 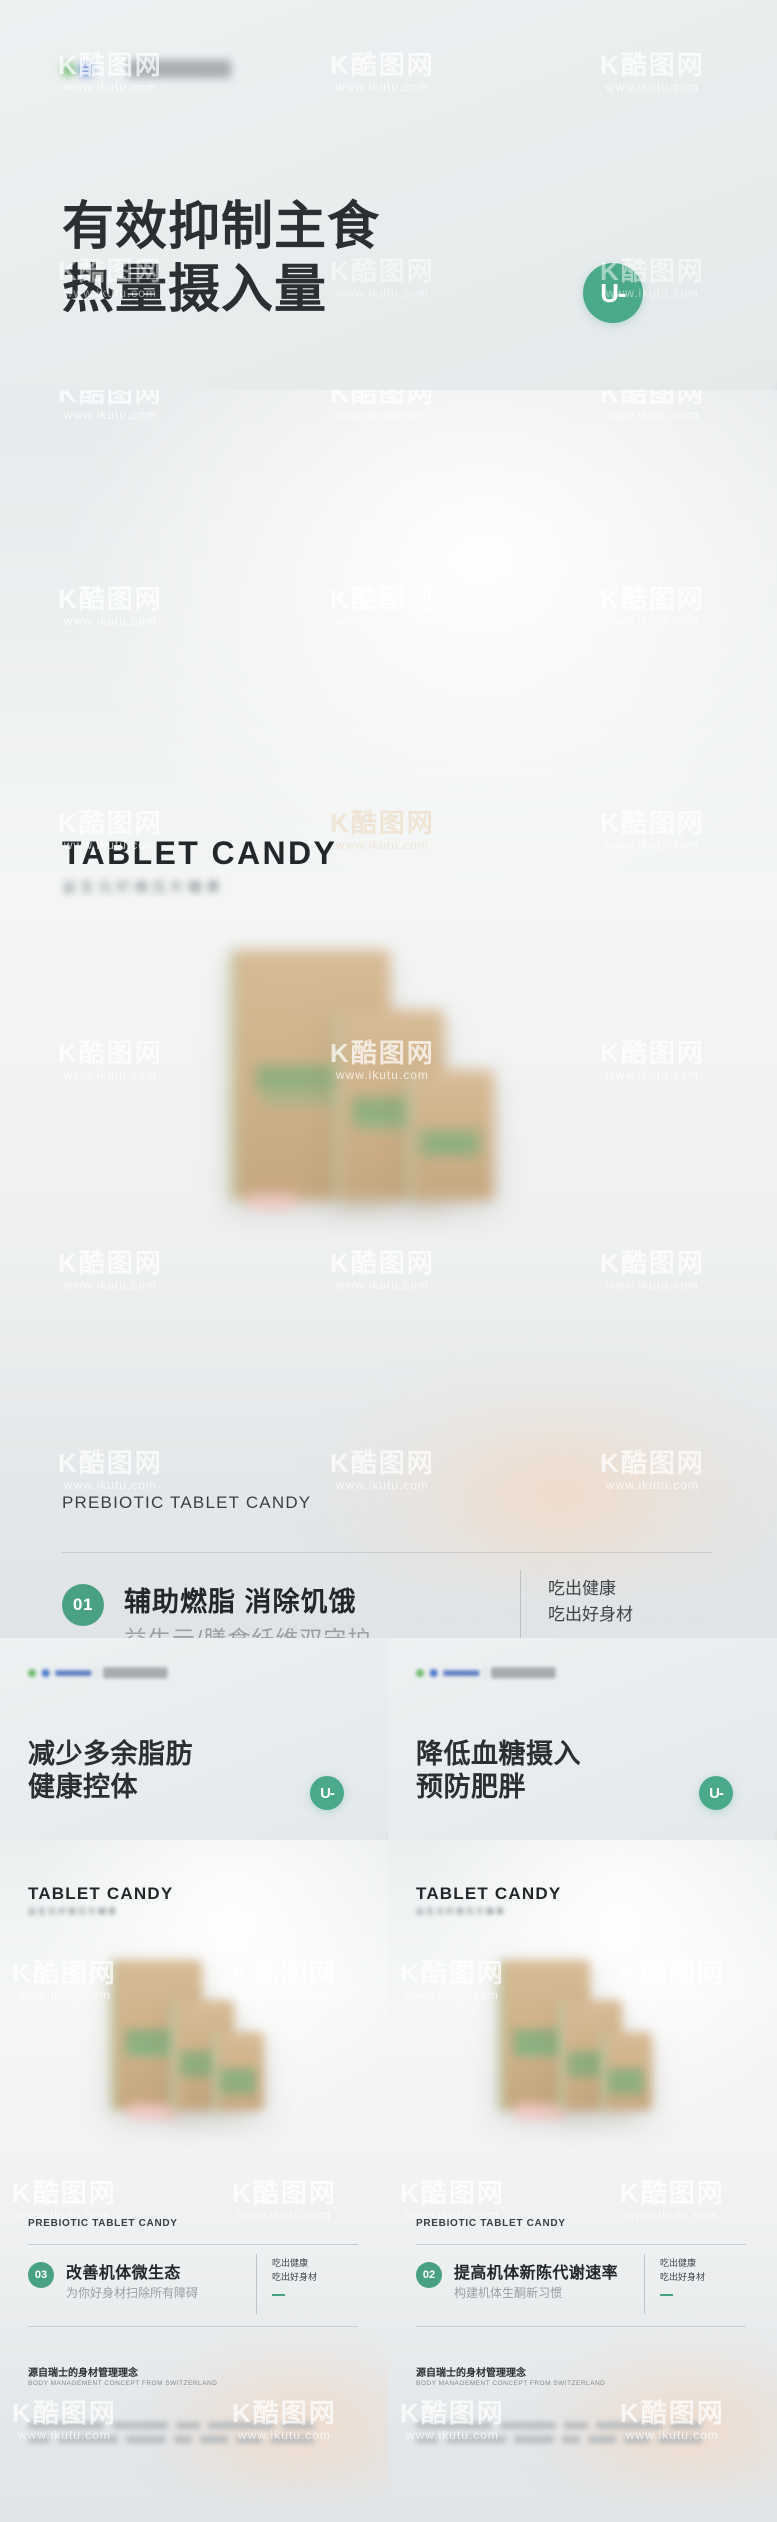 I want to click on product-photo, so click(x=385, y=1115).